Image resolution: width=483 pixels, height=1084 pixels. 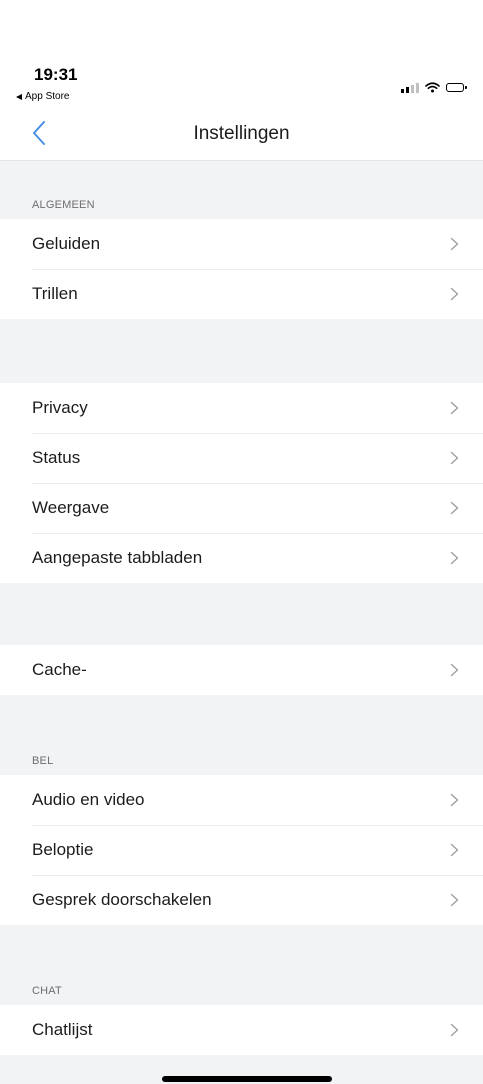 What do you see at coordinates (62, 1029) in the screenshot?
I see `settings-item-label: Chatlijst` at bounding box center [62, 1029].